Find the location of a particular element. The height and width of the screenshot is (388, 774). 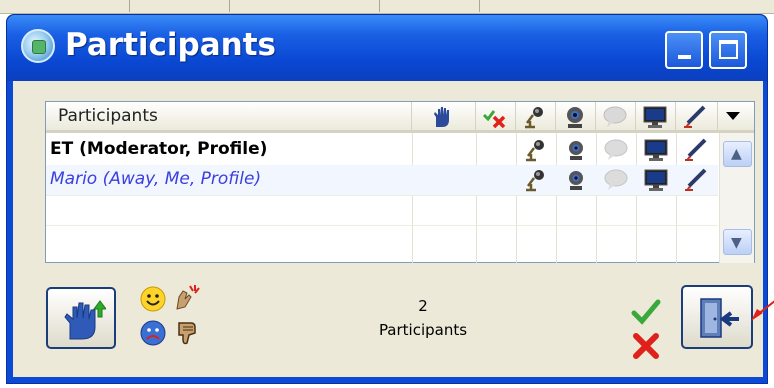

participant-name: Mario (Away, Me, Profile) is located at coordinates (156, 179).